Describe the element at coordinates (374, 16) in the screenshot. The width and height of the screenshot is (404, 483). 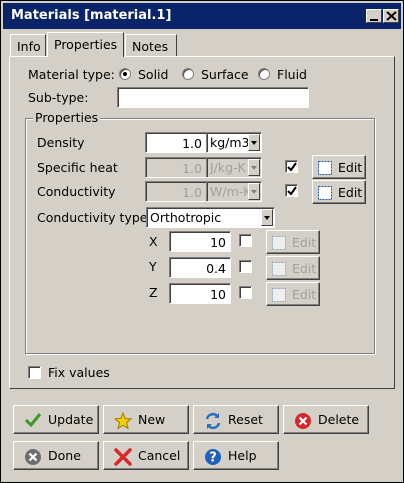
I see `minimize-button` at that location.